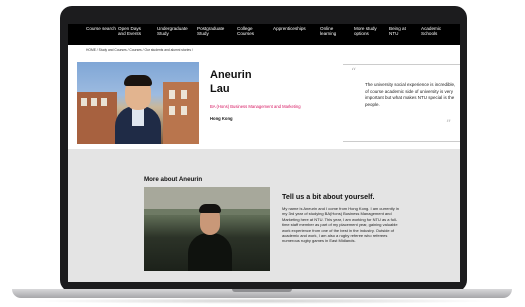  What do you see at coordinates (101, 34) in the screenshot?
I see `nav-item-course-search: Course search` at bounding box center [101, 34].